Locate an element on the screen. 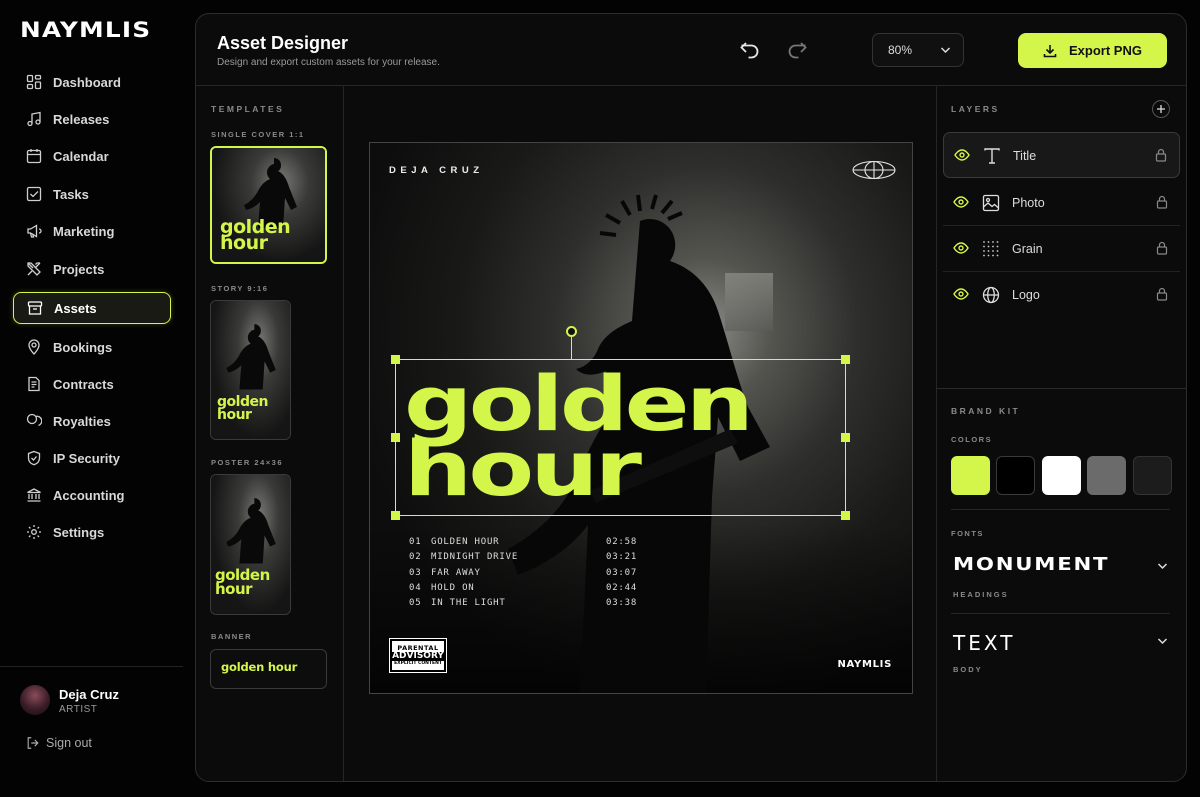 This screenshot has width=1200, height=797. sidebar-item-label: Dashboard is located at coordinates (87, 82).